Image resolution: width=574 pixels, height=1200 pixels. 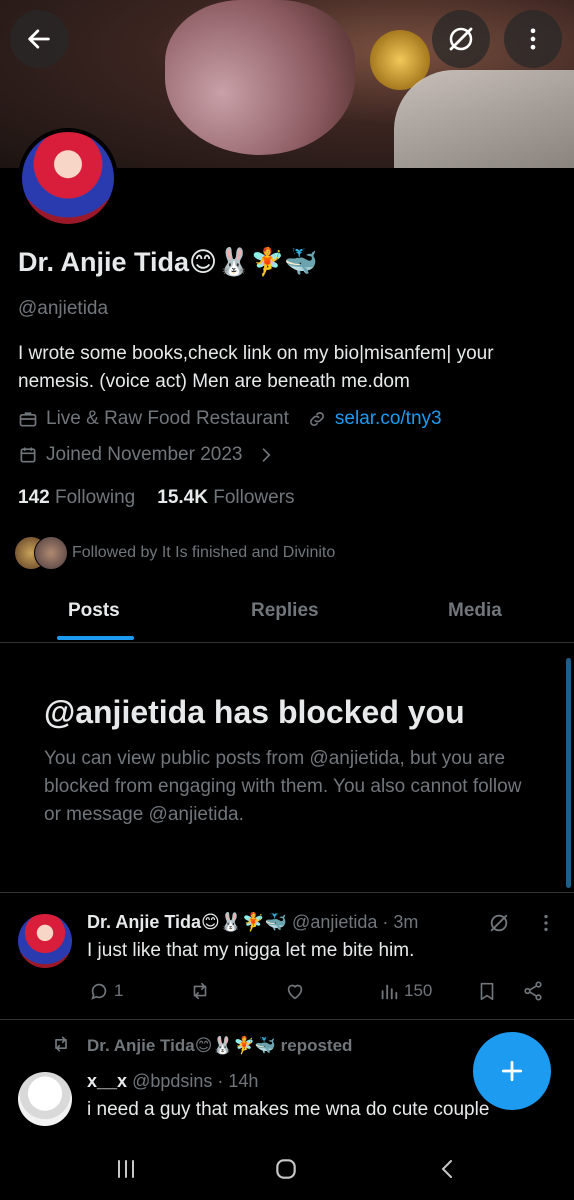 I want to click on profile-meta-row: Live & Raw Food Restaurant selar.co/tny3, so click(x=230, y=419).